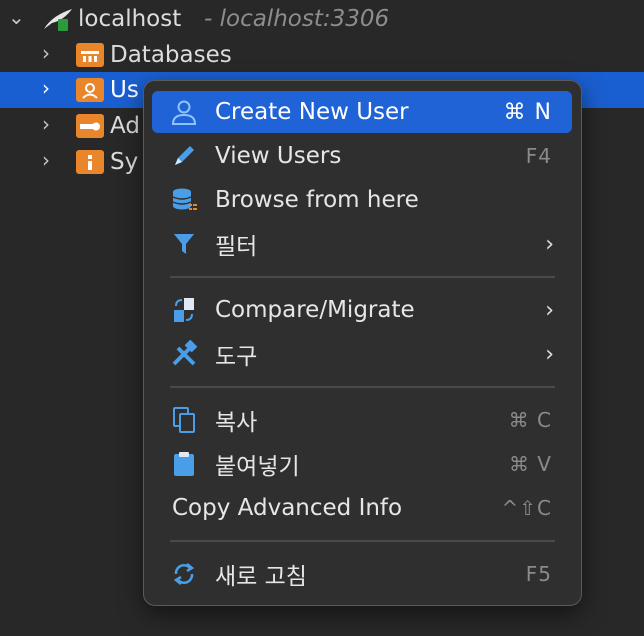 The width and height of the screenshot is (644, 636). Describe the element at coordinates (90, 126) in the screenshot. I see `admin-folder-icon` at that location.